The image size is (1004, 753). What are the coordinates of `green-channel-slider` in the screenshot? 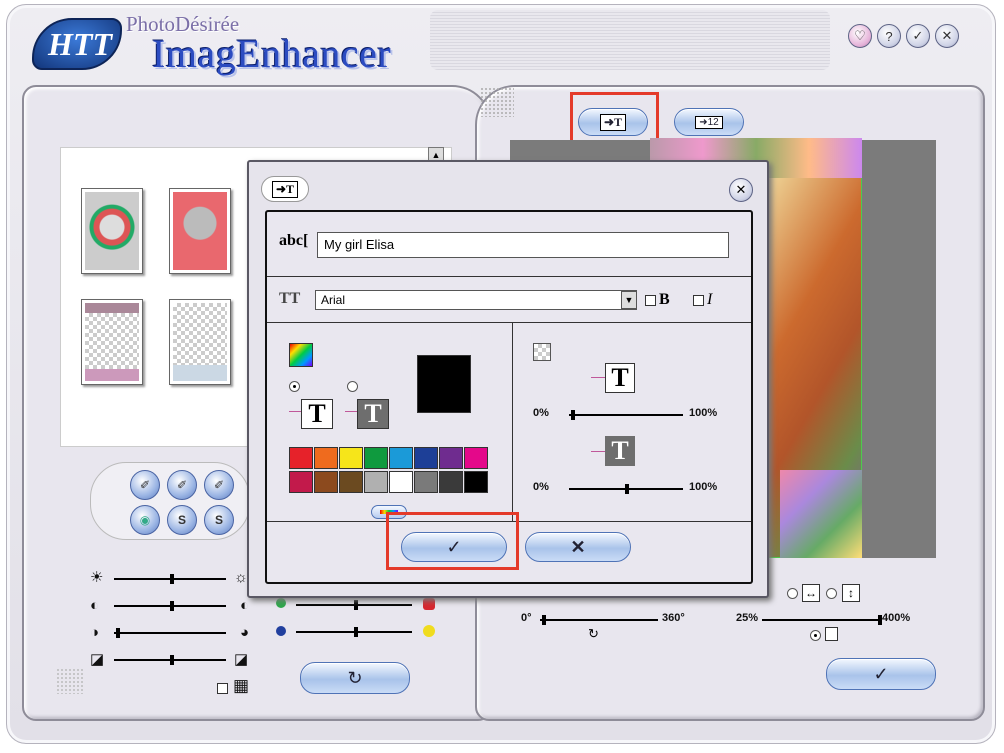 It's located at (354, 605).